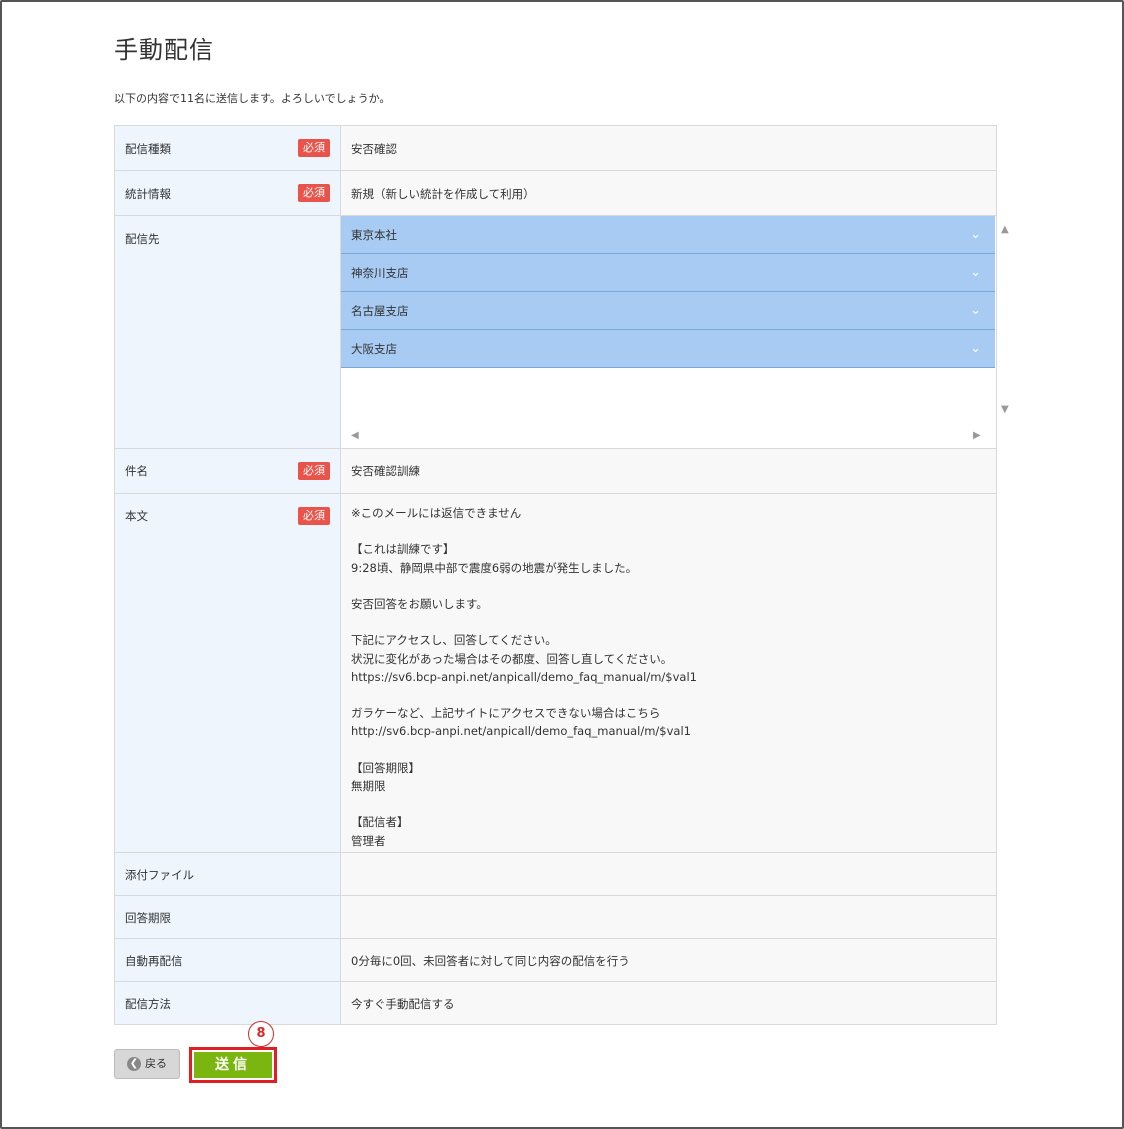 This screenshot has height=1129, width=1124. Describe the element at coordinates (668, 273) in the screenshot. I see `destination-item: 神奈川支店 ⌄` at that location.